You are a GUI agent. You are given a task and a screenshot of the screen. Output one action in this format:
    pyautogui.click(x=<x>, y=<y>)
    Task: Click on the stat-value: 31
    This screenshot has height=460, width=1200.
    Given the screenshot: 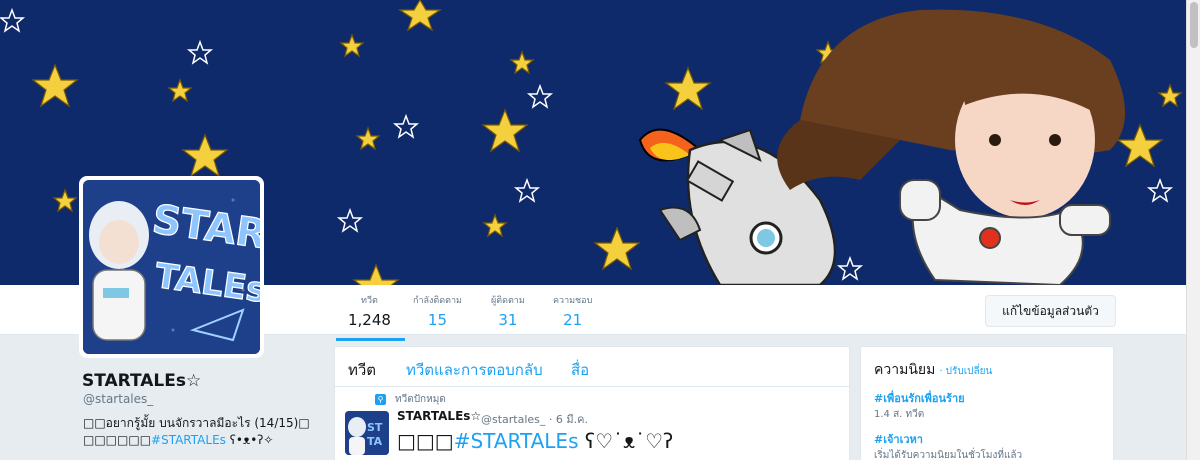 What is the action you would take?
    pyautogui.click(x=508, y=320)
    